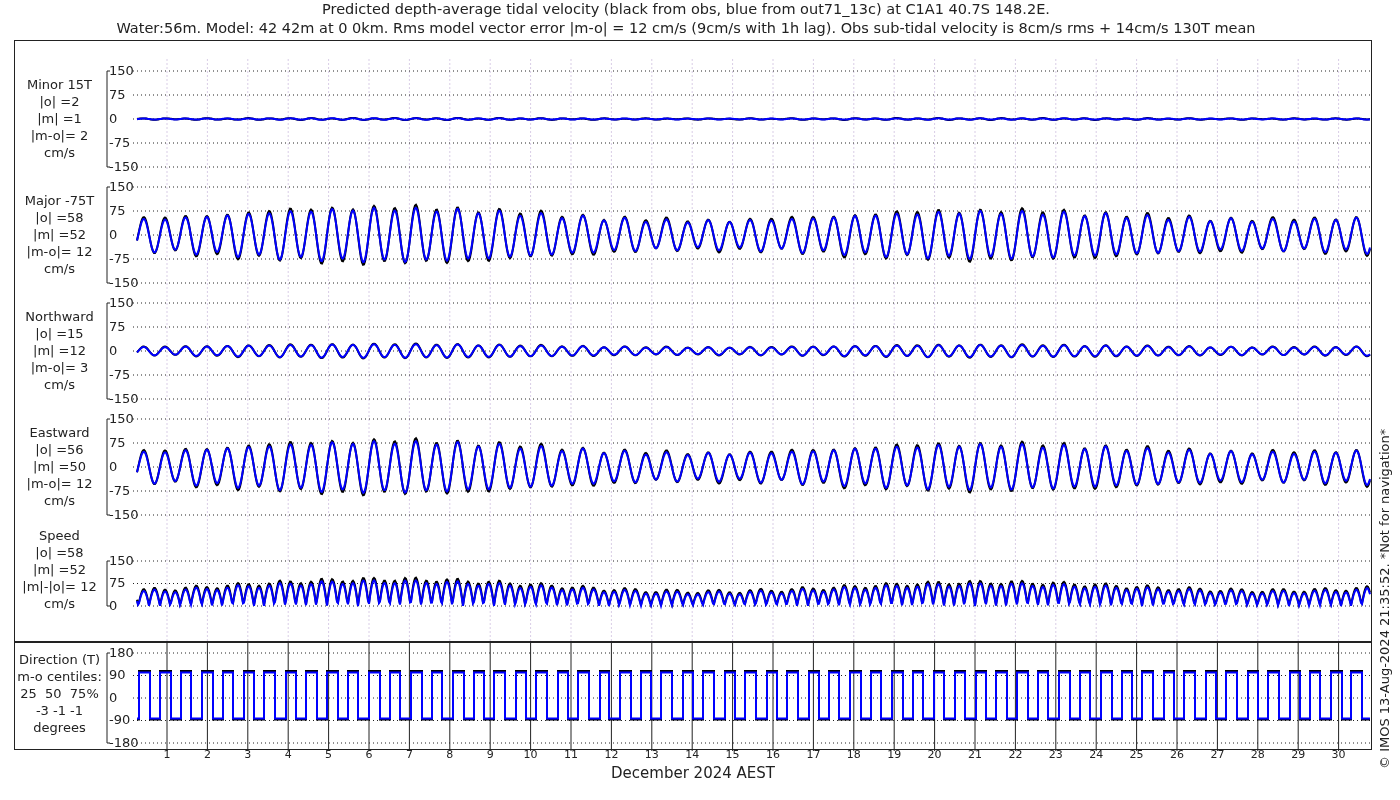 This screenshot has width=1400, height=800. Describe the element at coordinates (813, 754) in the screenshot. I see `day-tick-label: 17` at that location.